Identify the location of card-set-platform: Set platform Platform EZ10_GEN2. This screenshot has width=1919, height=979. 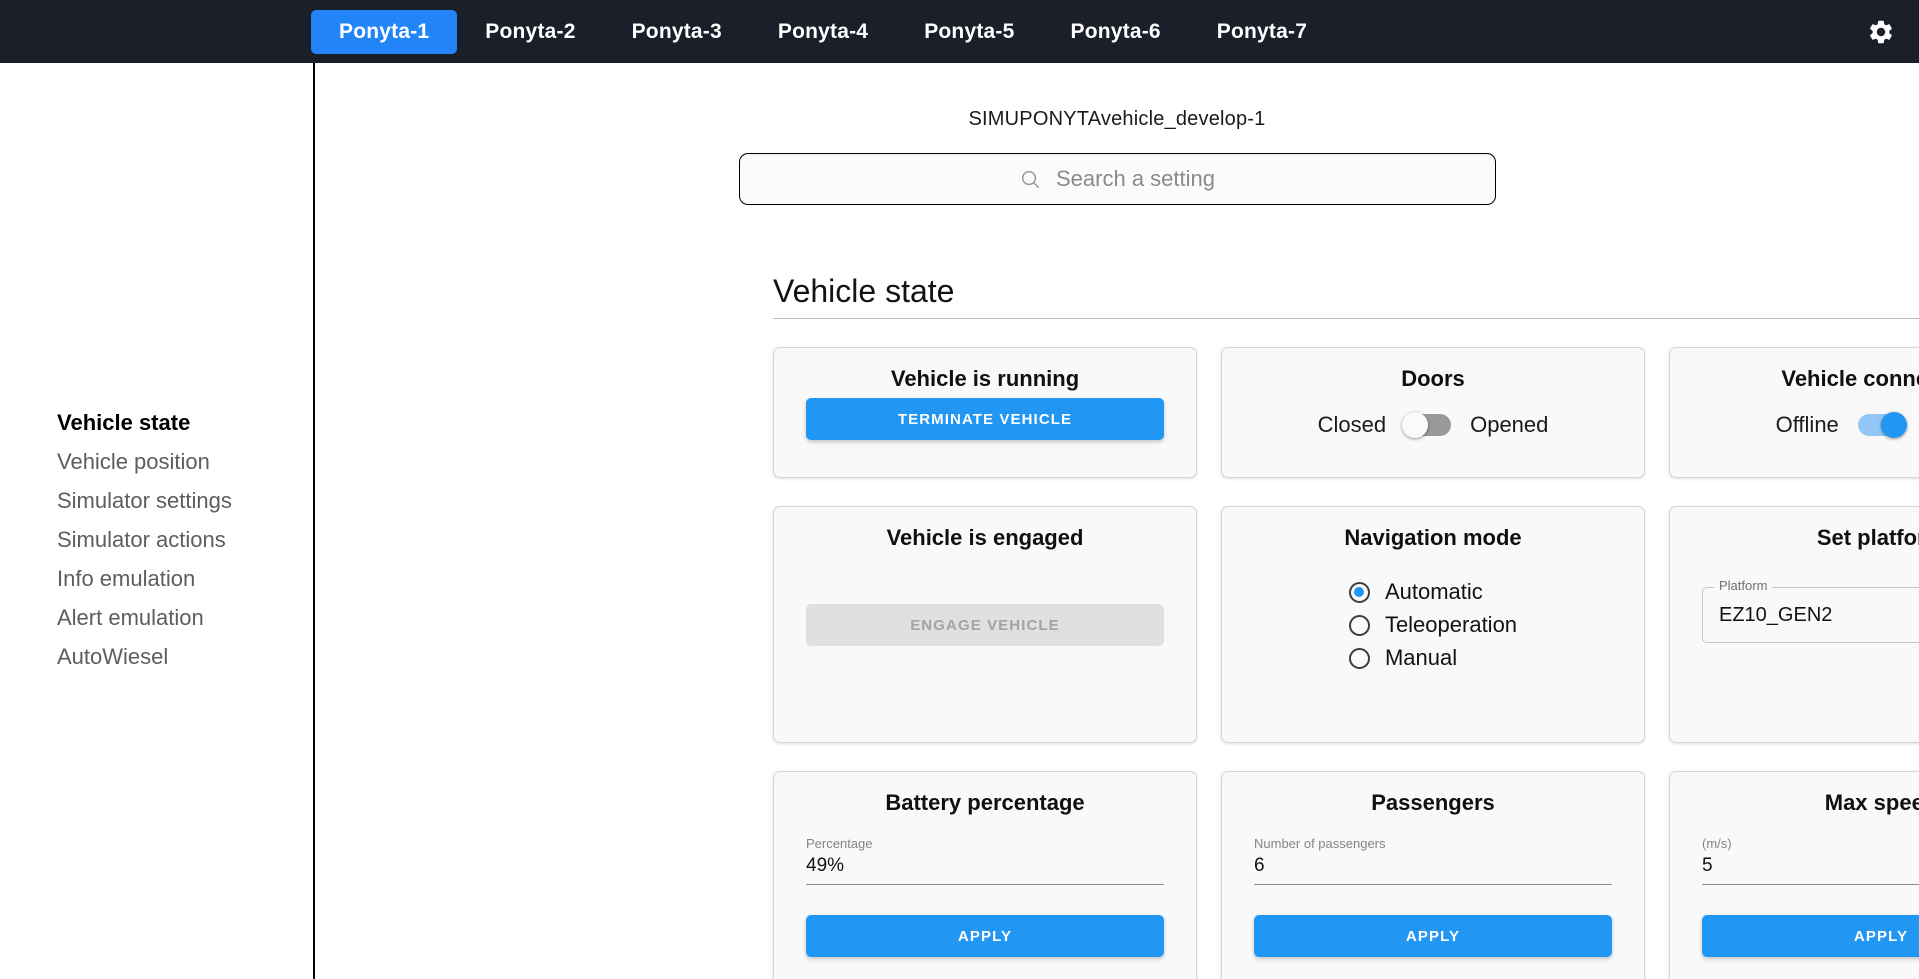
(1794, 624).